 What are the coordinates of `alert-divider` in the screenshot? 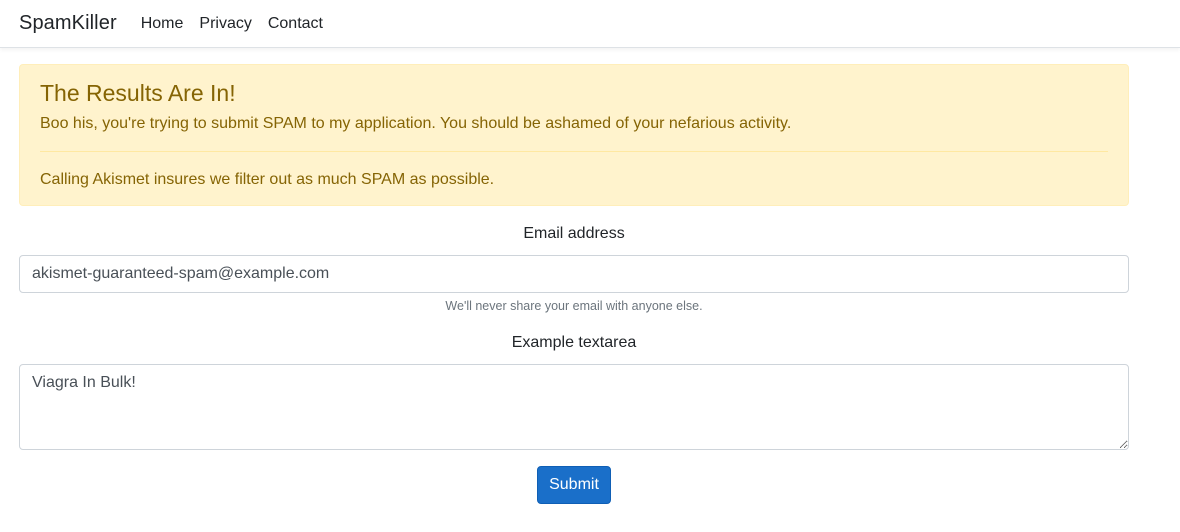 It's located at (574, 151).